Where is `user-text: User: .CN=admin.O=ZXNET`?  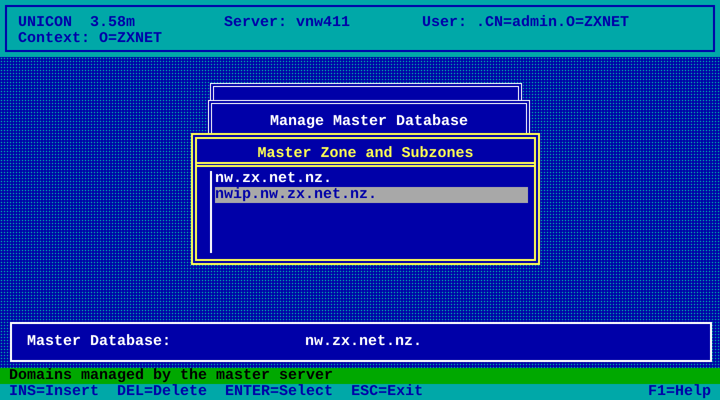
user-text: User: .CN=admin.O=ZXNET is located at coordinates (526, 23).